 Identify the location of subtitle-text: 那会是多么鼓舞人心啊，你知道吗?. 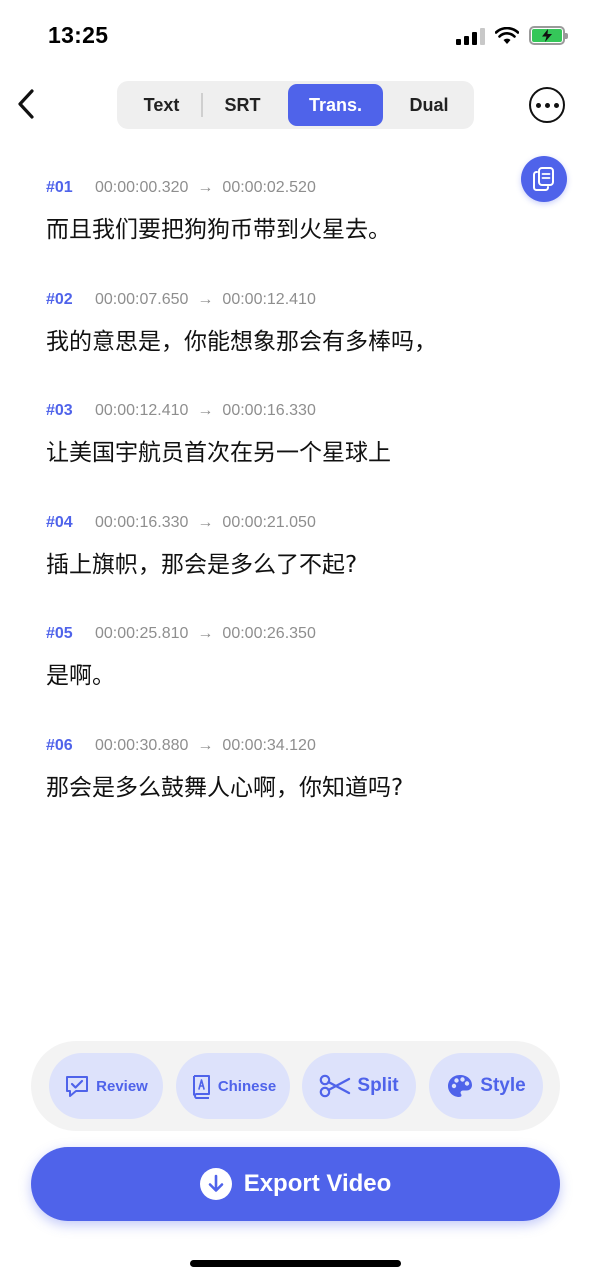
(281, 785).